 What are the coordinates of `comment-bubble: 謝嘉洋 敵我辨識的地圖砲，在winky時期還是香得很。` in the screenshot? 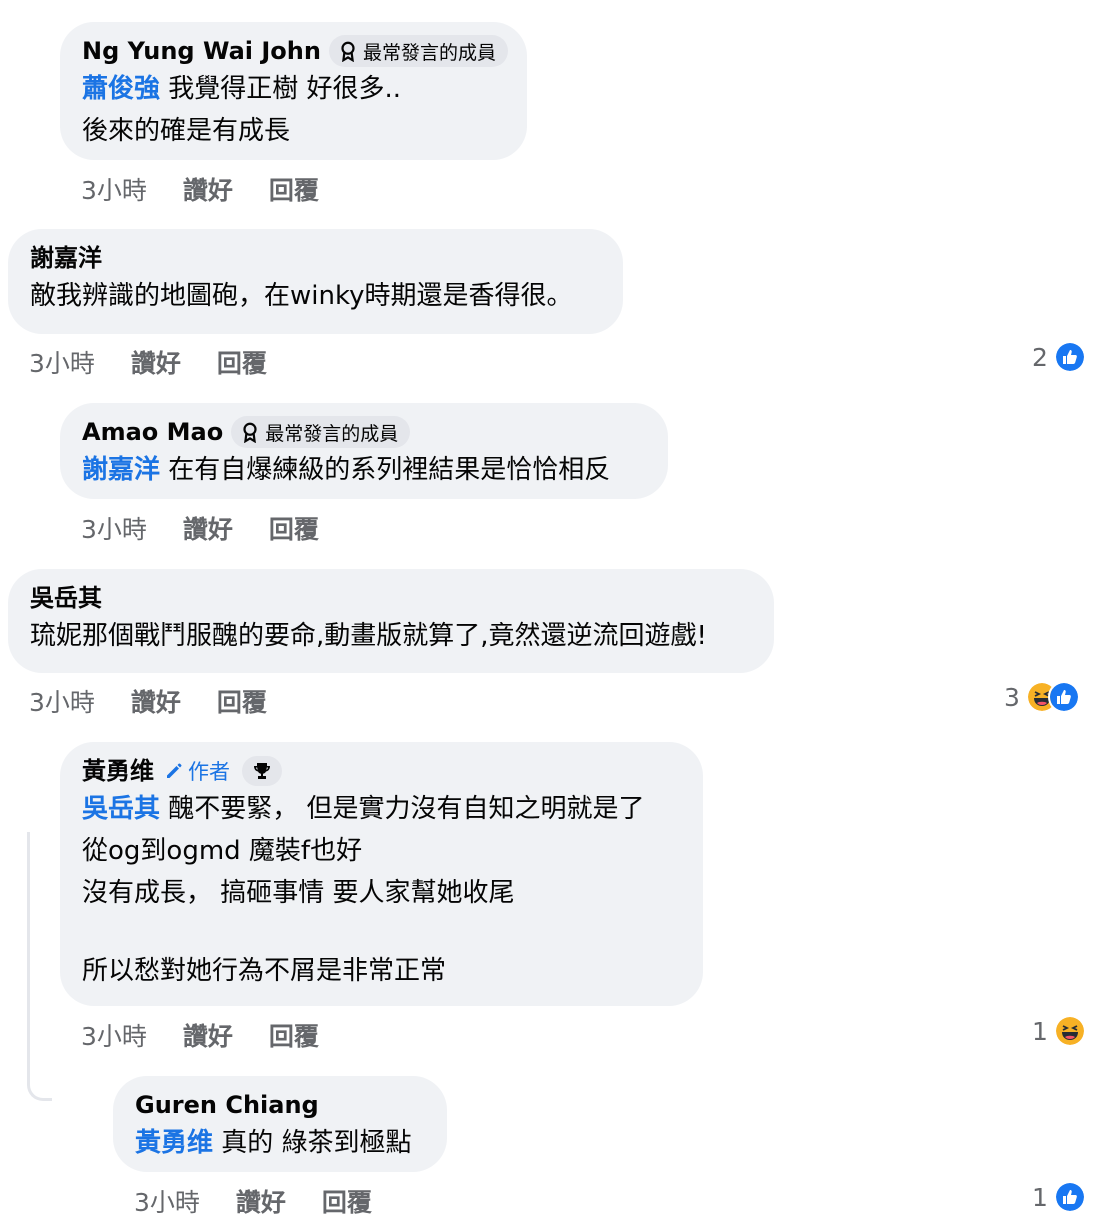 It's located at (315, 281).